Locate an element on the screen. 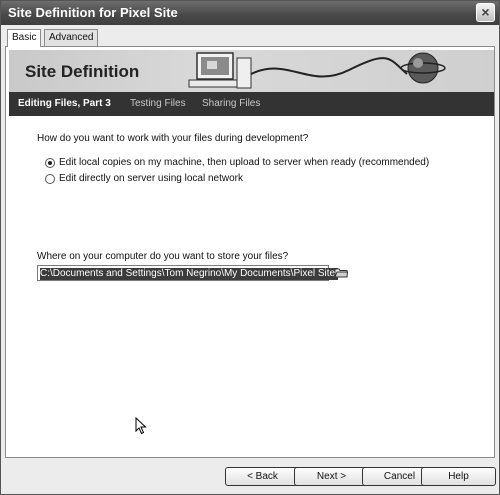 The height and width of the screenshot is (495, 500). step-editing-files: Editing Files, Part 3 is located at coordinates (64, 103).